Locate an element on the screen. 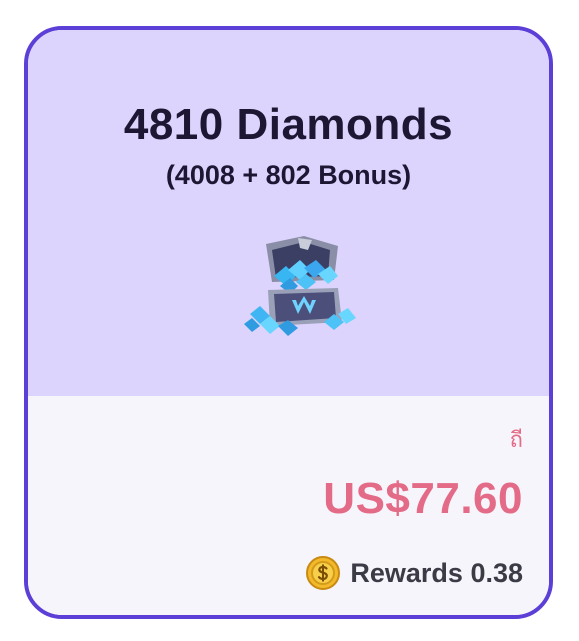 The height and width of the screenshot is (641, 579). diamond-chest-icon is located at coordinates (300, 286).